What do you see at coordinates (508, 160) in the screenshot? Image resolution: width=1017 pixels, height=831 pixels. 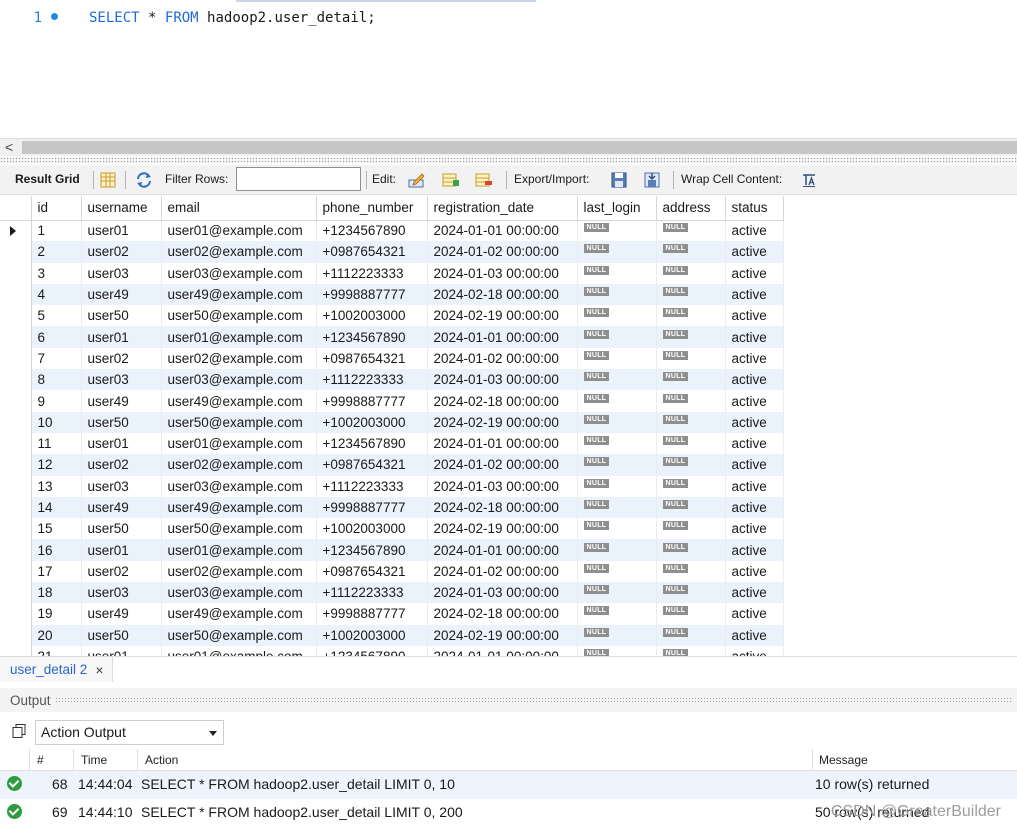 I see `panel-splitter` at bounding box center [508, 160].